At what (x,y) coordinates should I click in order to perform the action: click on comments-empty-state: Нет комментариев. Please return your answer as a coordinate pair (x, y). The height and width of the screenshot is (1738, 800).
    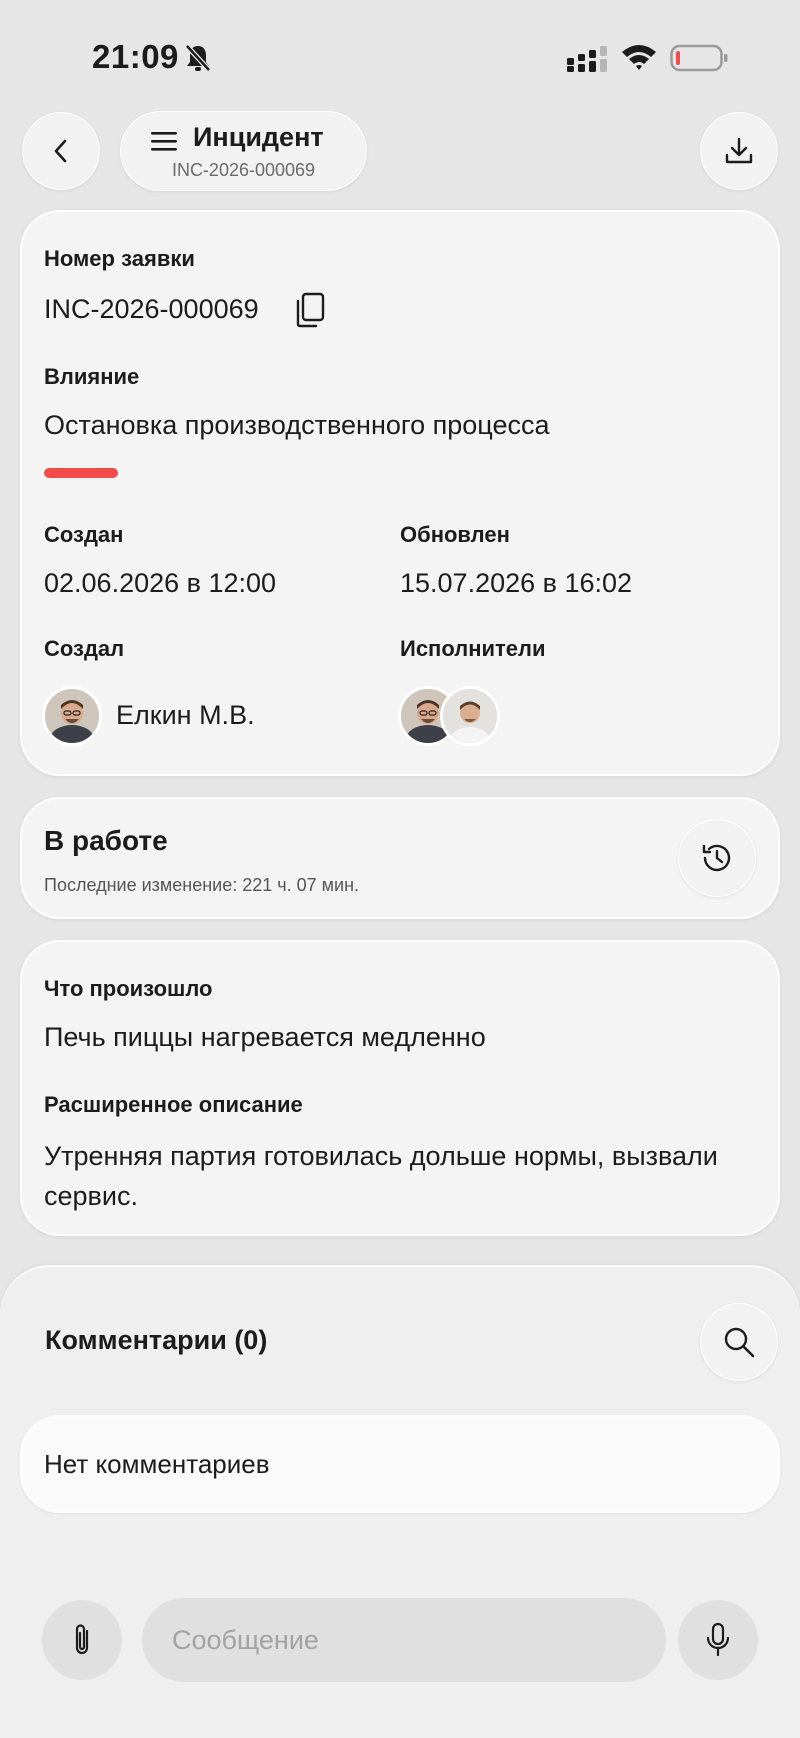
    Looking at the image, I should click on (400, 1464).